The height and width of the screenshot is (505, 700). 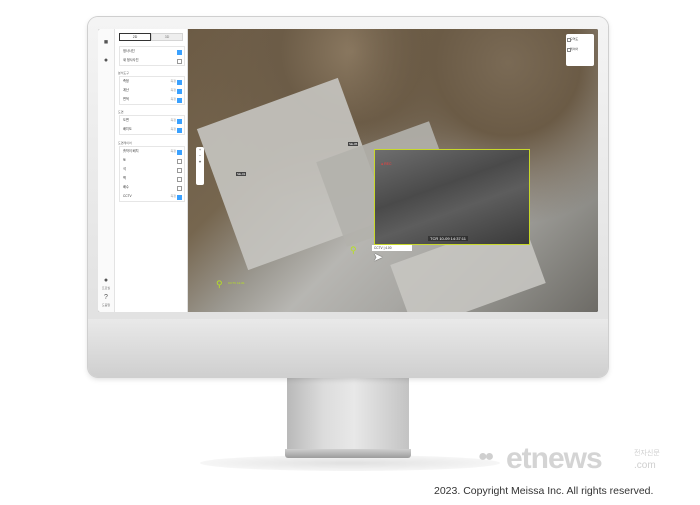 I want to click on profile-icon: ●, so click(x=106, y=281).